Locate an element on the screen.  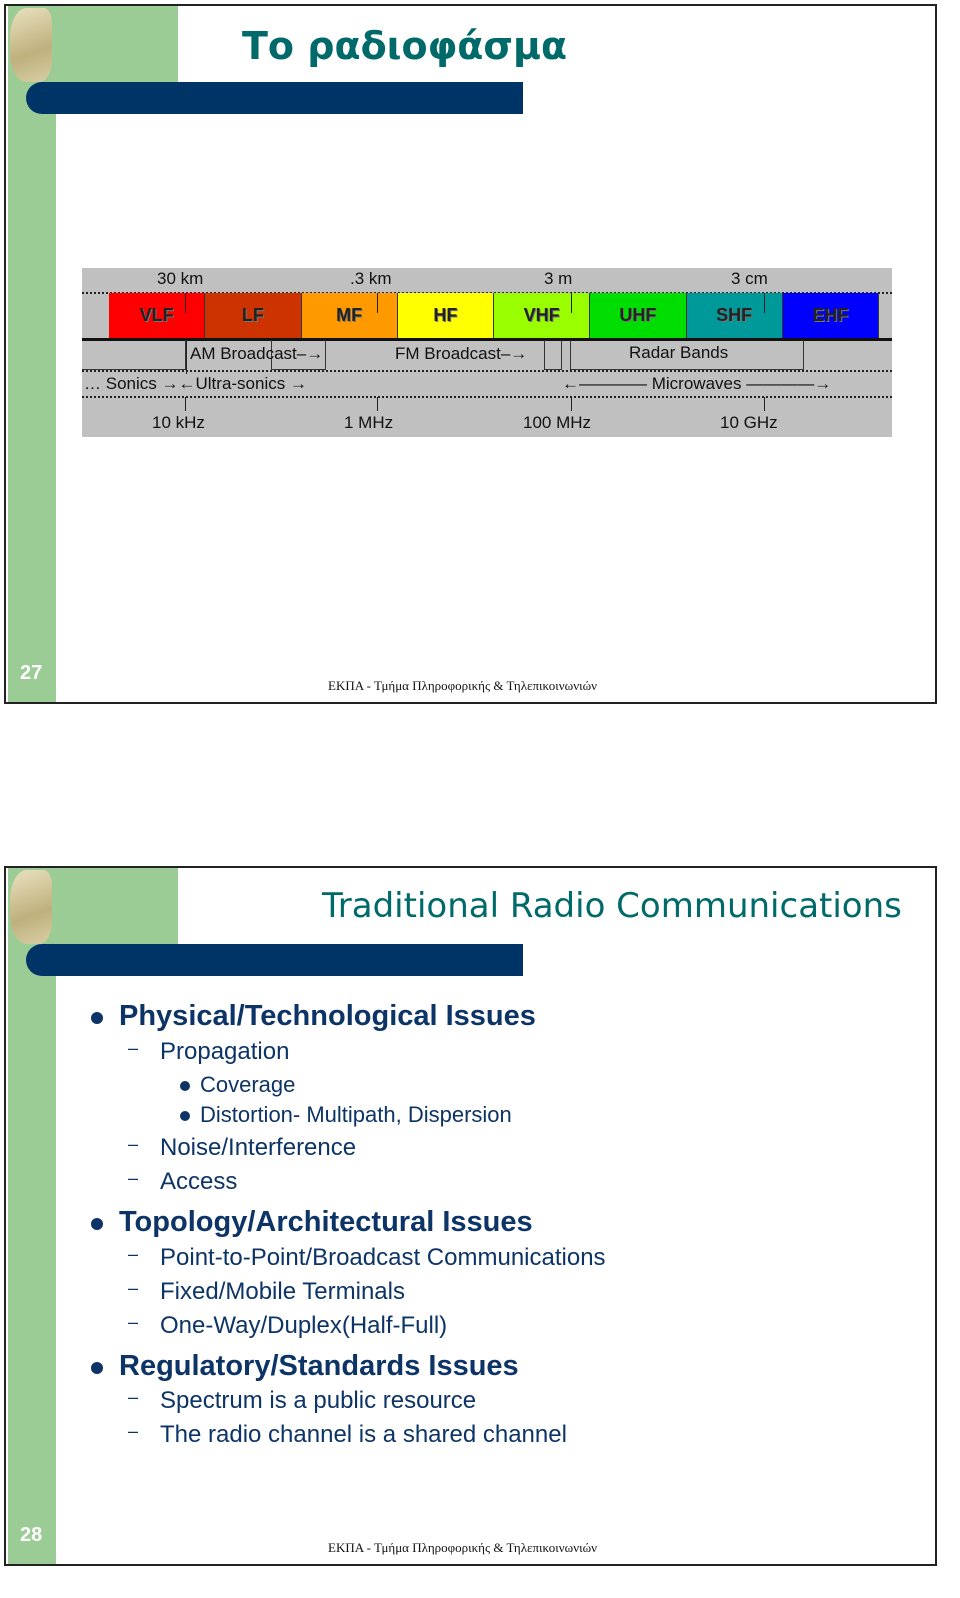
range-label: ←———— Microwaves ————→ is located at coordinates (697, 383).